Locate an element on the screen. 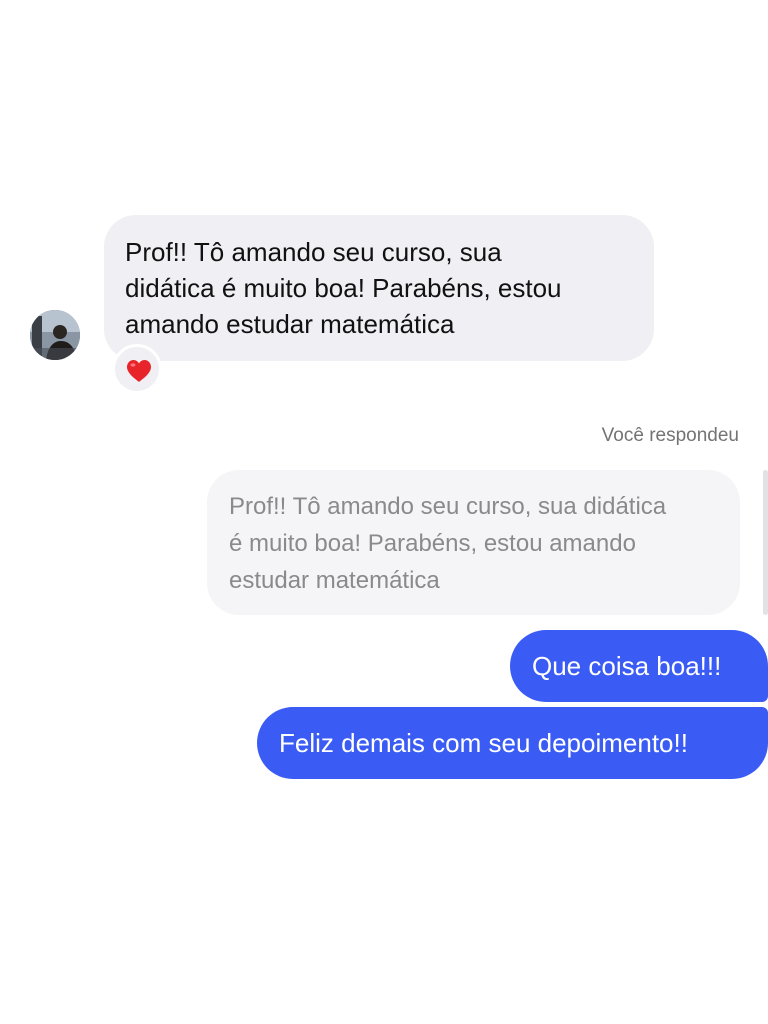  contact-avatar is located at coordinates (55, 335).